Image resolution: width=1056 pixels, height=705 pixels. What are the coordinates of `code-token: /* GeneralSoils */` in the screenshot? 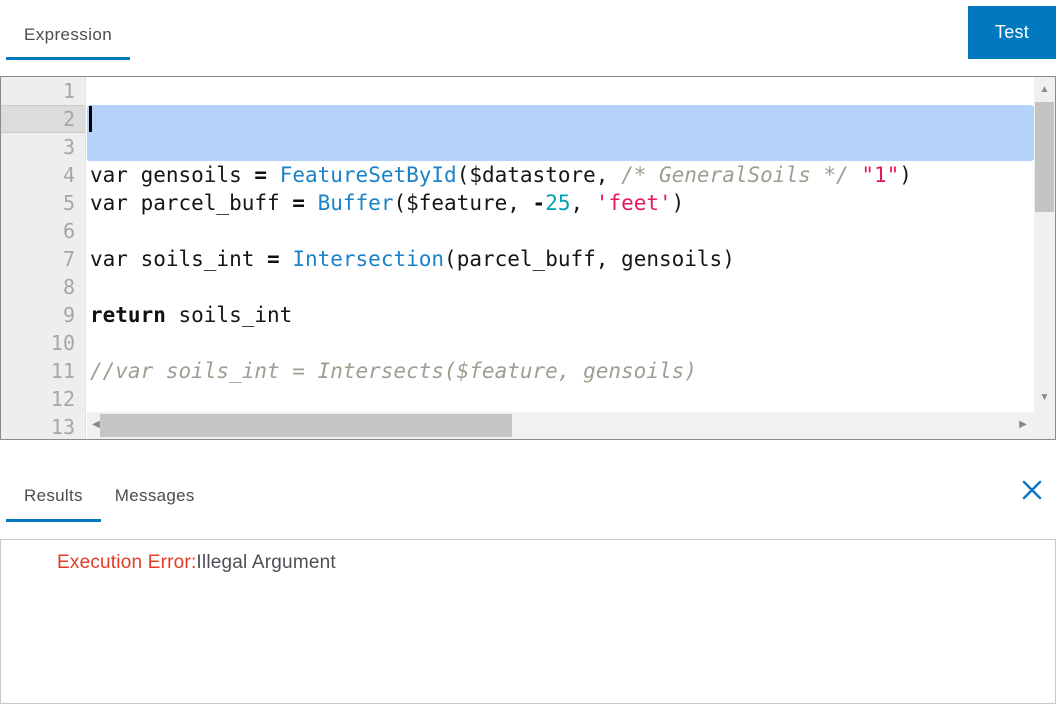 It's located at (735, 175).